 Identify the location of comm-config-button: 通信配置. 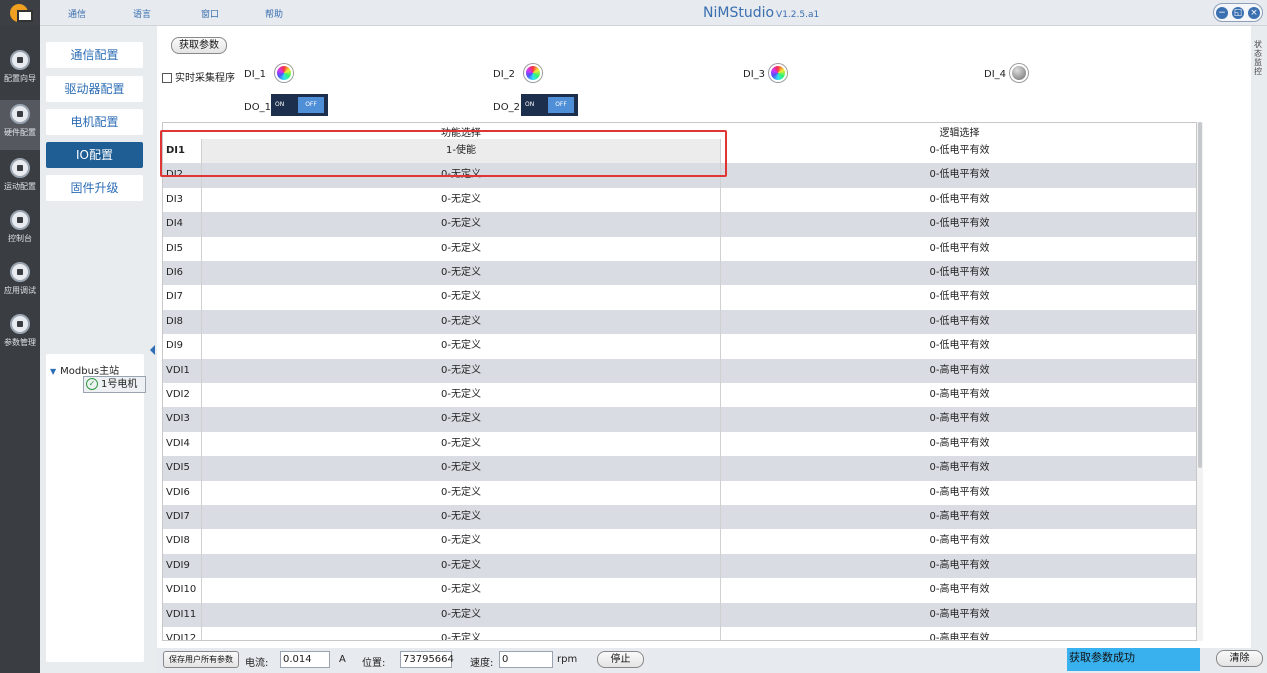
(94, 55).